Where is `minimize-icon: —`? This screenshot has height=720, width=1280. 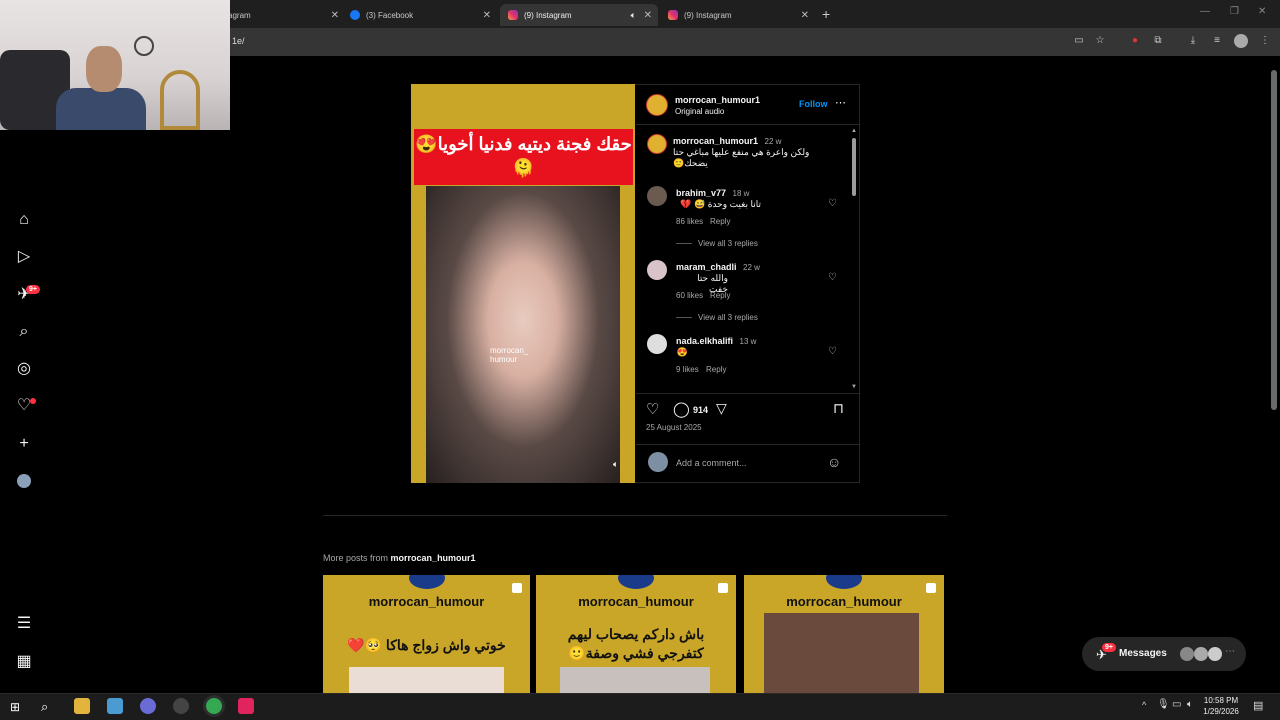 minimize-icon: — is located at coordinates (1205, 11).